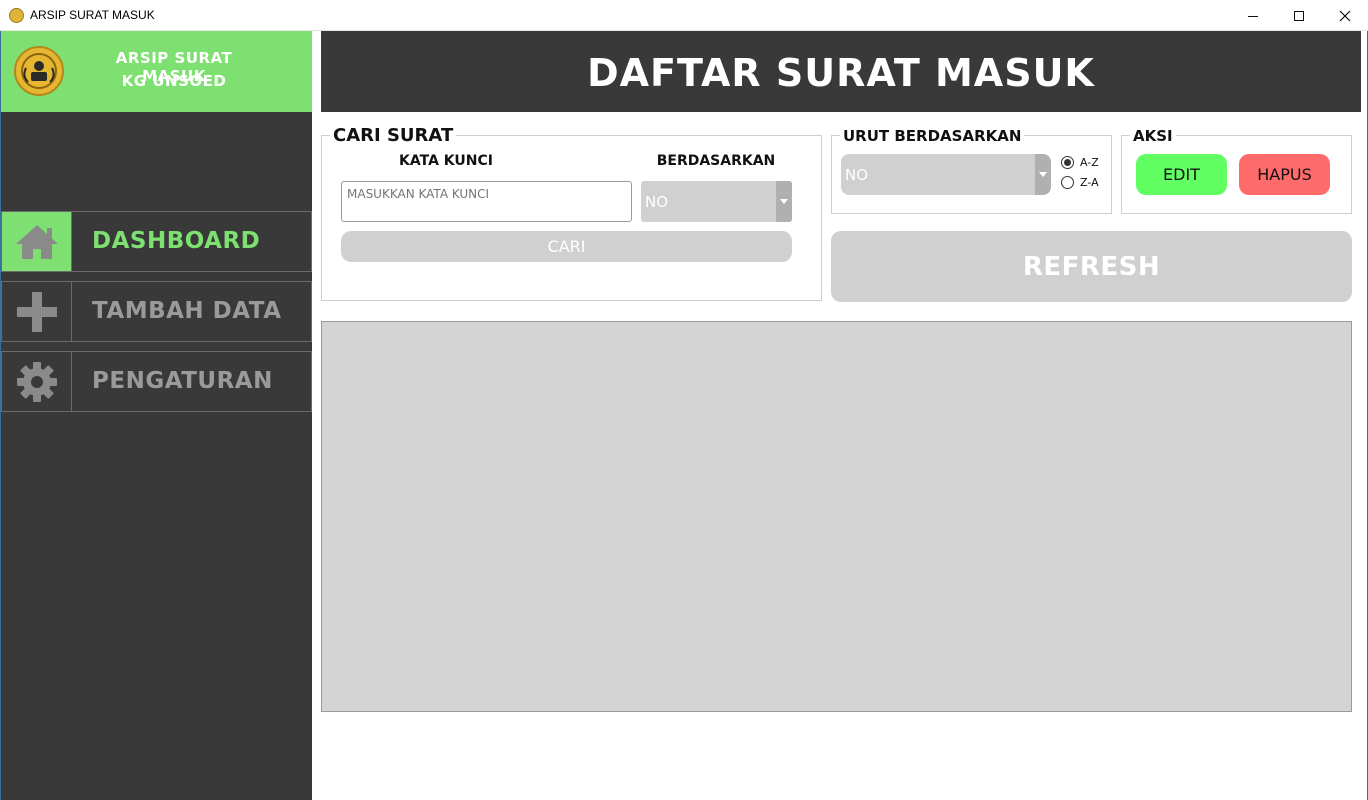 The height and width of the screenshot is (800, 1368). What do you see at coordinates (446, 161) in the screenshot?
I see `keyword-label: KATA KUNCI` at bounding box center [446, 161].